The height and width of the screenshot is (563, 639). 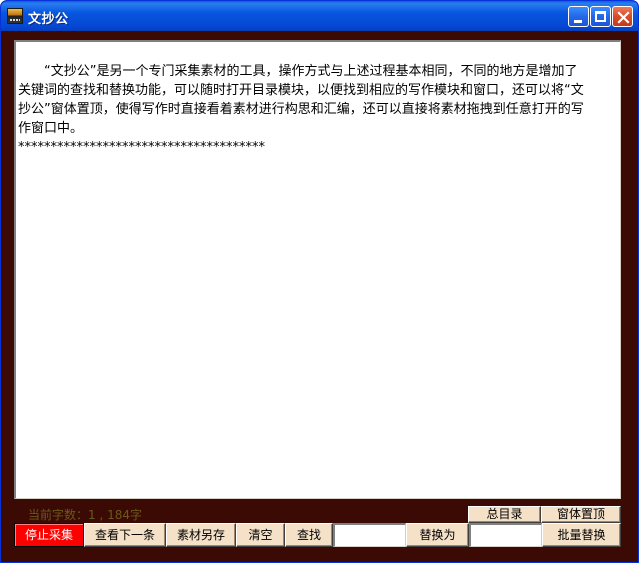 What do you see at coordinates (600, 16) in the screenshot?
I see `maximize-button` at bounding box center [600, 16].